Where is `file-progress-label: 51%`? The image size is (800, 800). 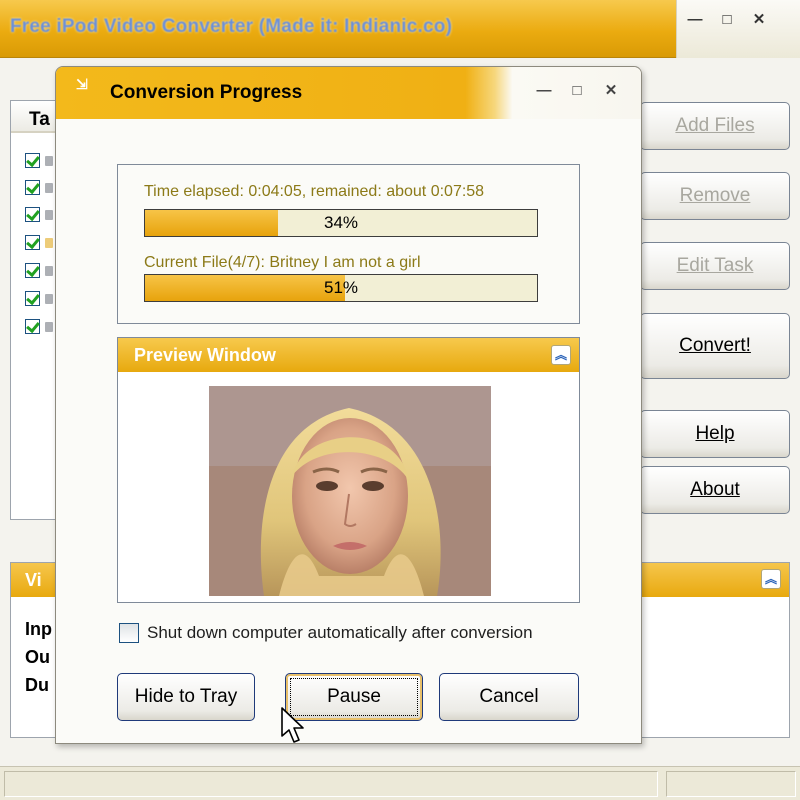 file-progress-label: 51% is located at coordinates (341, 287).